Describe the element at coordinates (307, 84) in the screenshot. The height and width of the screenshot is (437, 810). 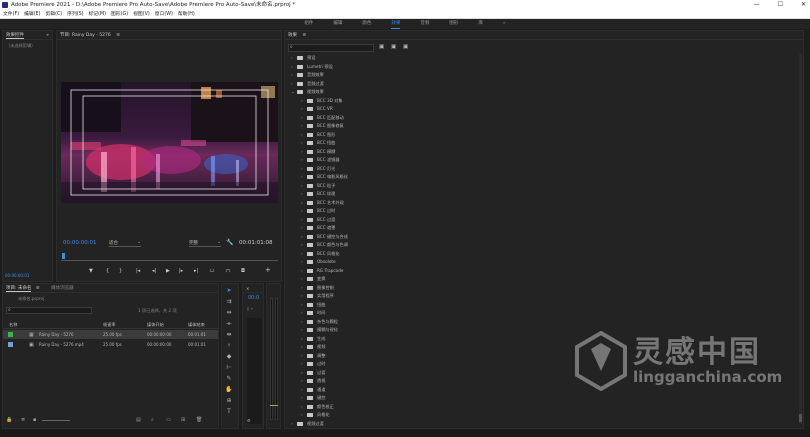
I see `effect-folder: › 音频过渡` at that location.